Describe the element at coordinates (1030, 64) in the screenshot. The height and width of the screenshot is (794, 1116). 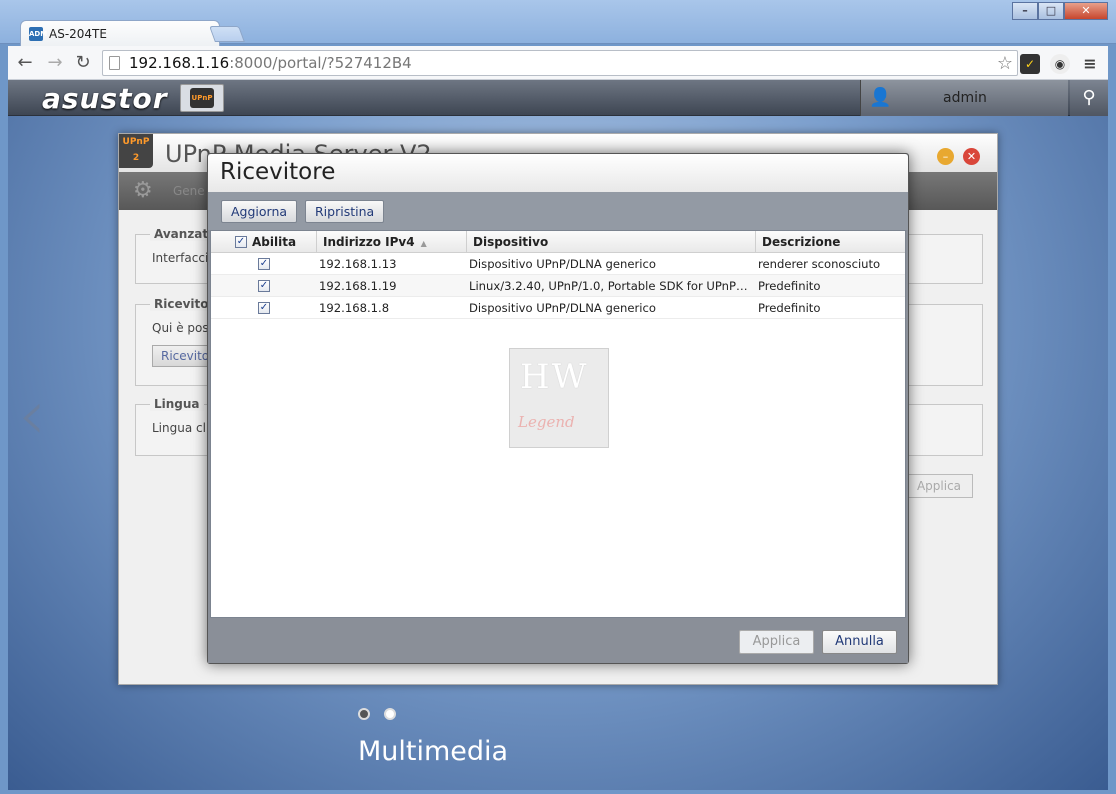
I see `extension-check-icon: ✓` at that location.